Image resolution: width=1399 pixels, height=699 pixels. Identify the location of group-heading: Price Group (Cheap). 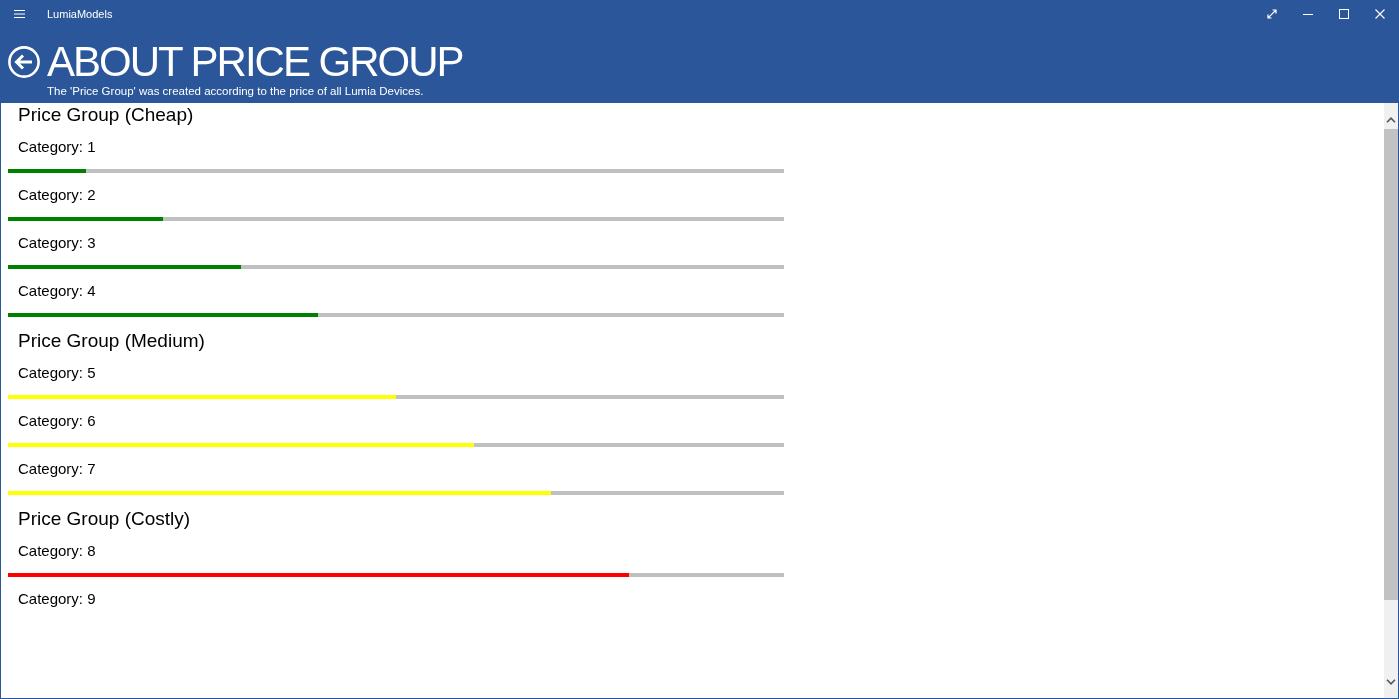
(106, 115).